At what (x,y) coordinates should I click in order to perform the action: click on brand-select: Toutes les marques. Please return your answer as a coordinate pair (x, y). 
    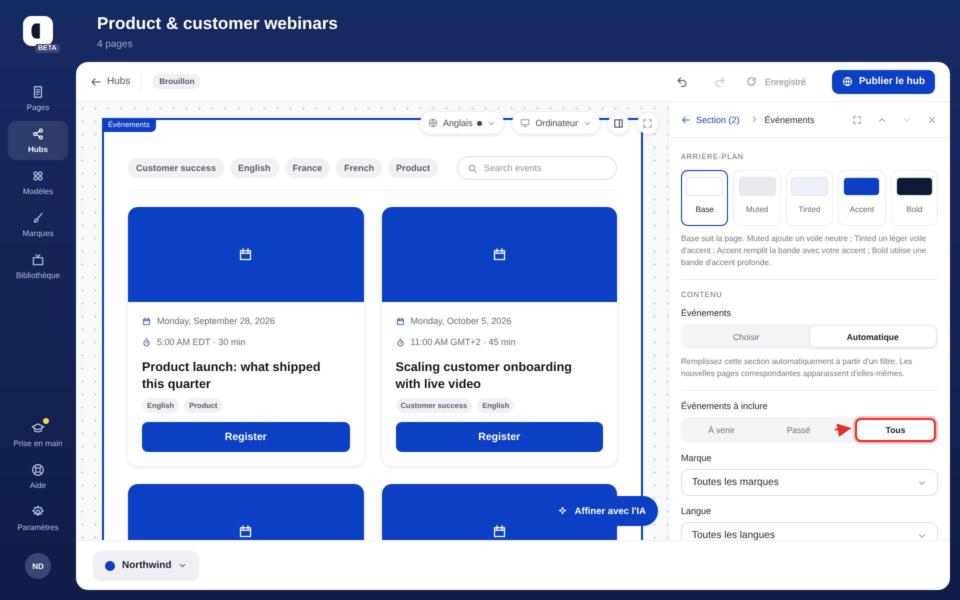
    Looking at the image, I should click on (809, 482).